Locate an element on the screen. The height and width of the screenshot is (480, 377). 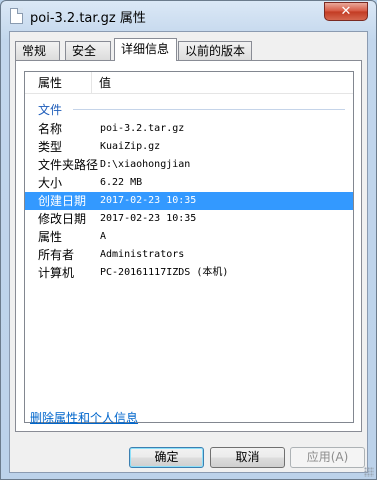
tab-details-label: 详细信息 is located at coordinates (145, 49).